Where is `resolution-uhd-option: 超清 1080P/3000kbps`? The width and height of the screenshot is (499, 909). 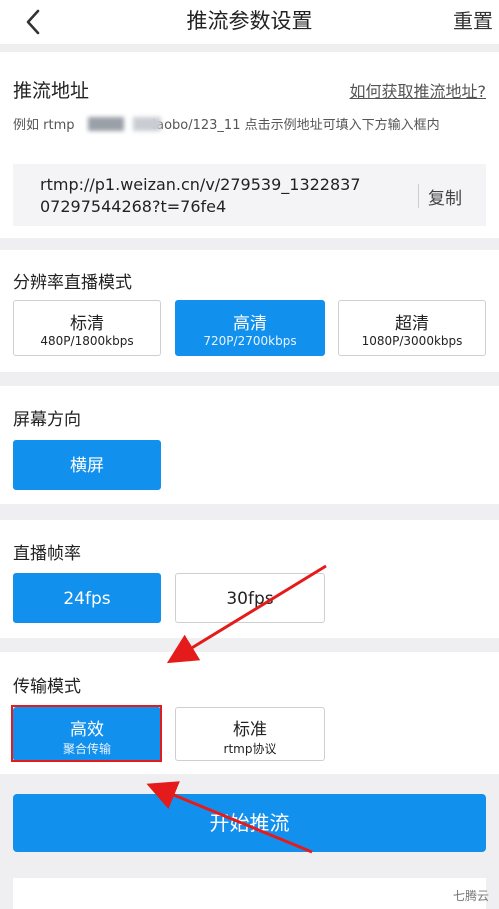 resolution-uhd-option: 超清 1080P/3000kbps is located at coordinates (412, 328).